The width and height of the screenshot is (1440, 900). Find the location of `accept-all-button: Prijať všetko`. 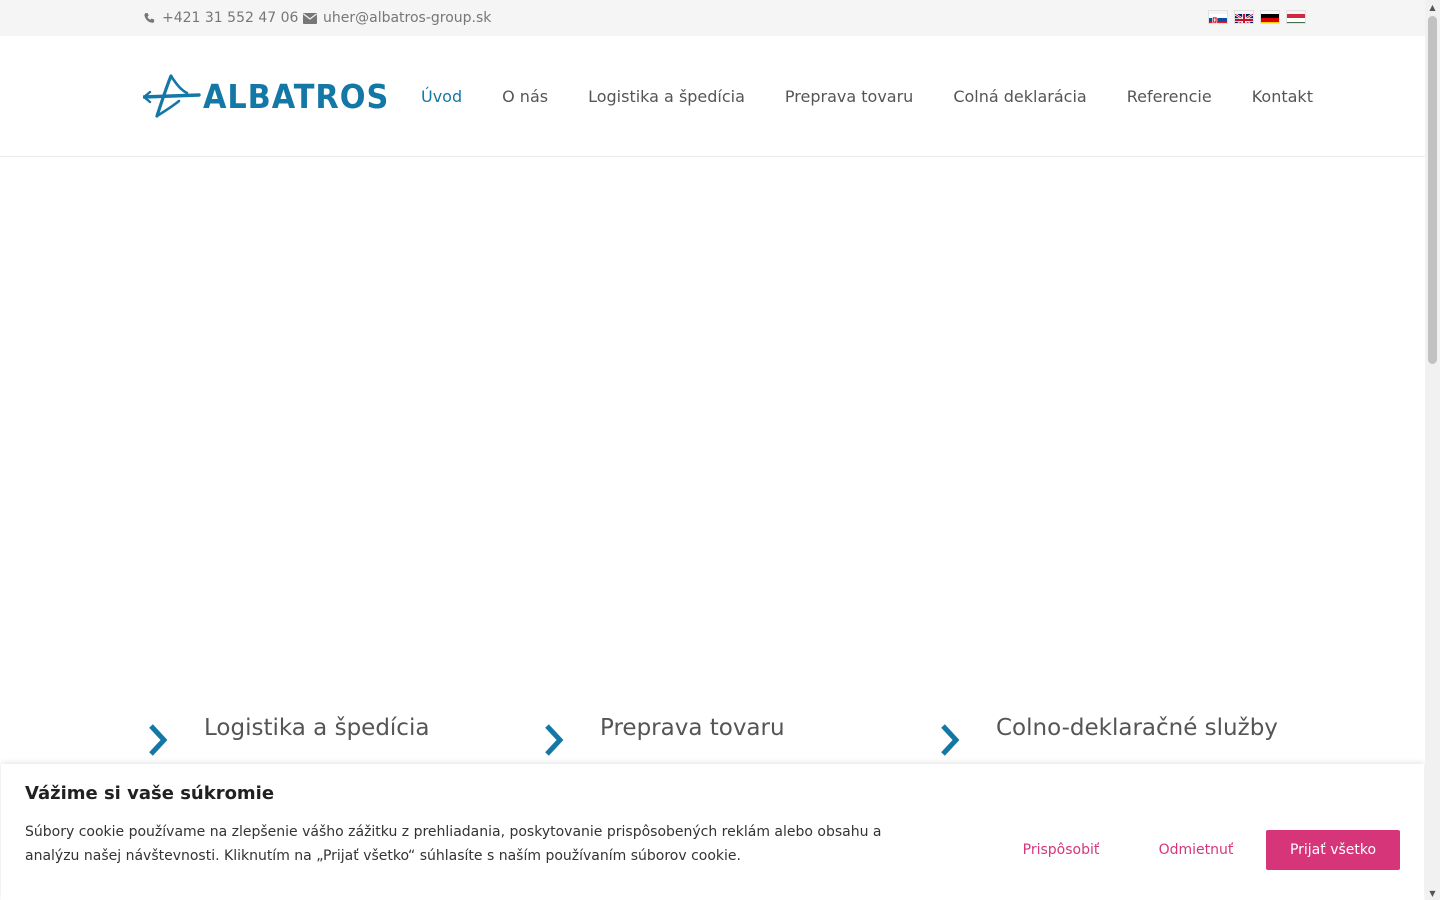

accept-all-button: Prijať všetko is located at coordinates (1333, 850).